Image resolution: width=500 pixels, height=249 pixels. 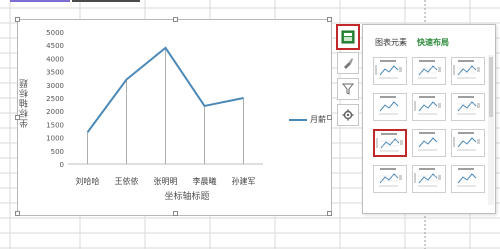 I want to click on brush-icon, so click(x=348, y=63).